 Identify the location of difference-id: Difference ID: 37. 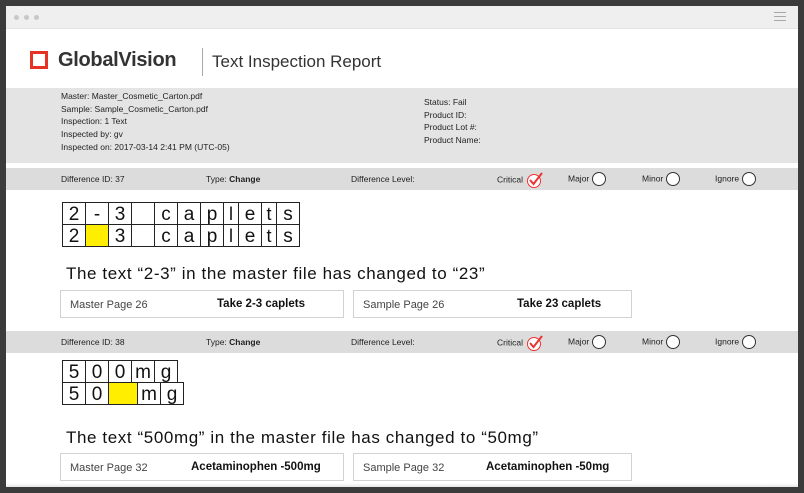
(93, 179).